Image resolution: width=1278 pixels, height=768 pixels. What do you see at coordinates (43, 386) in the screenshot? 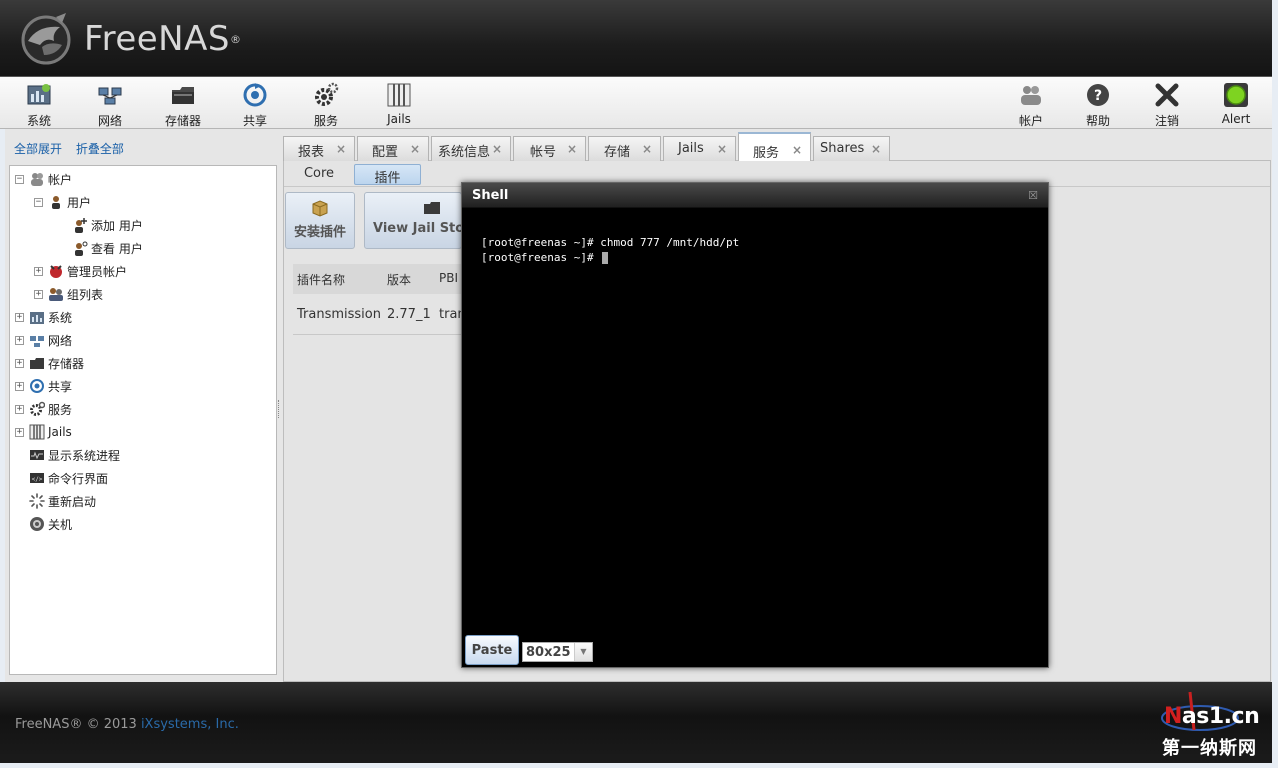
I see `tree-item-sharing: + 共享` at bounding box center [43, 386].